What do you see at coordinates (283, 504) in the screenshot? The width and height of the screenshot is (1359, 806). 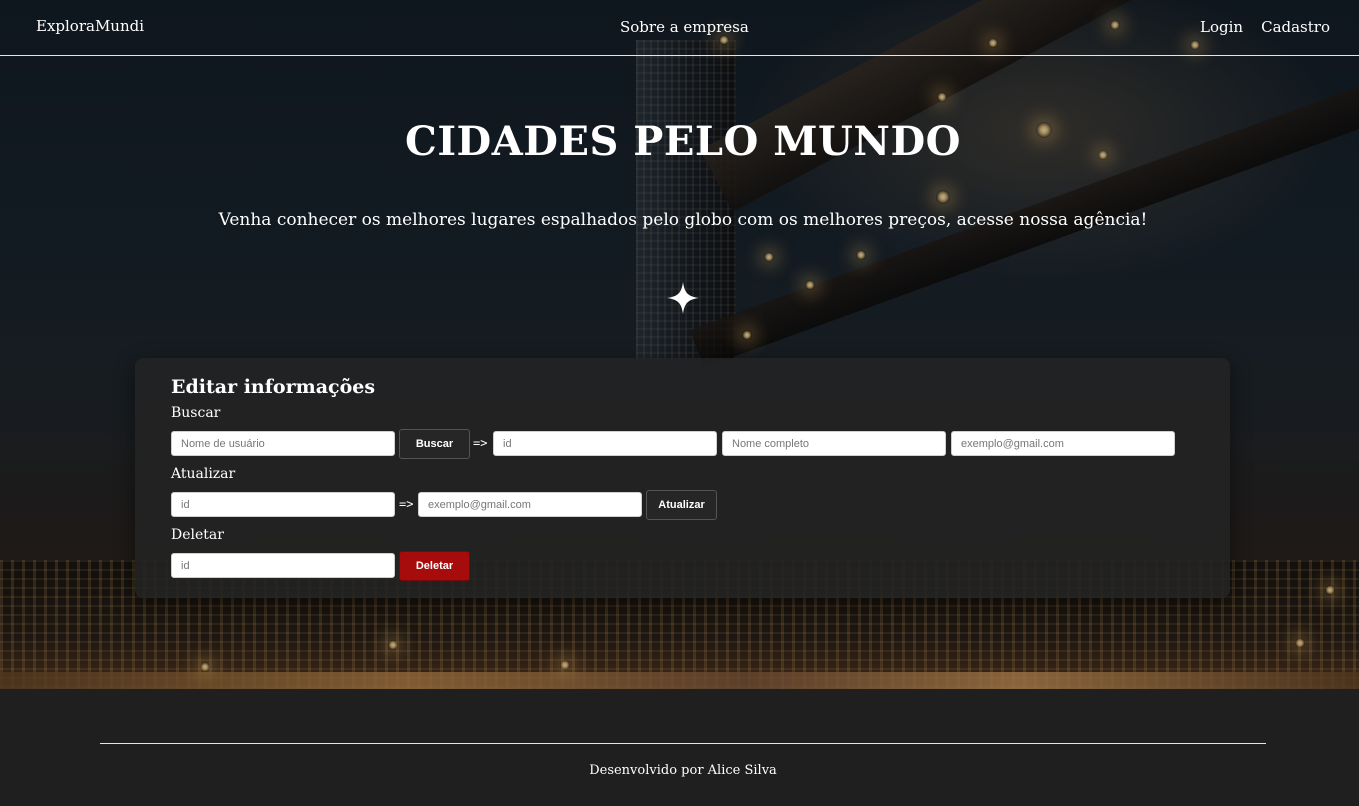 I see `update-id-input` at bounding box center [283, 504].